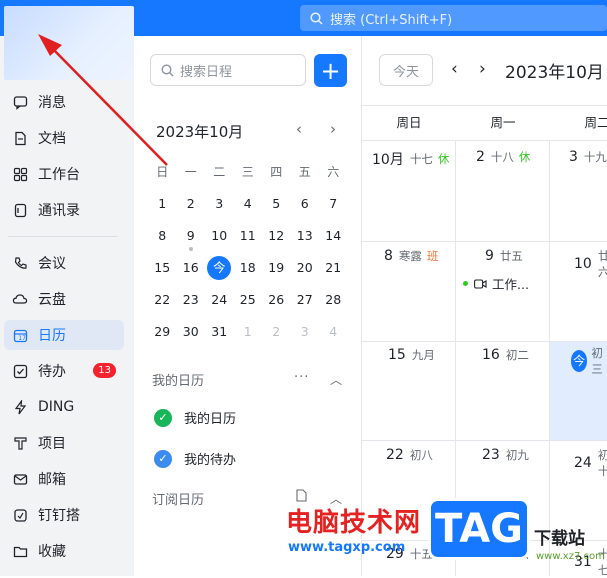  I want to click on watermark-xz-text: 下载站, so click(559, 539).